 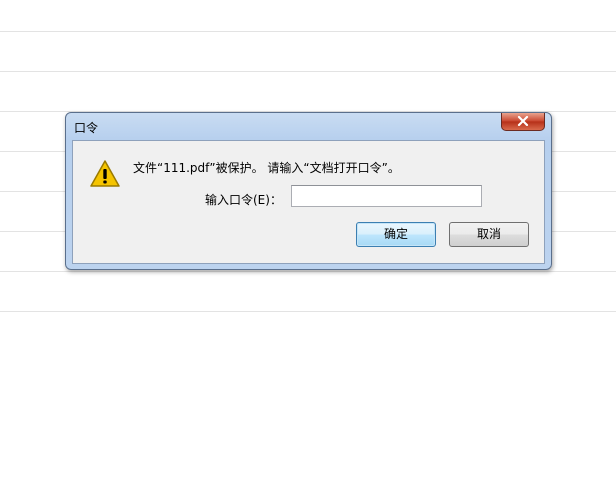 I want to click on cancel-button: 取消, so click(x=489, y=234).